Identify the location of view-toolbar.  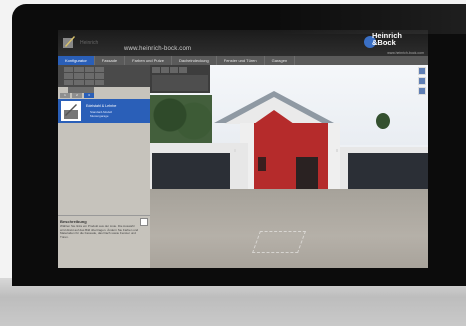
(180, 79).